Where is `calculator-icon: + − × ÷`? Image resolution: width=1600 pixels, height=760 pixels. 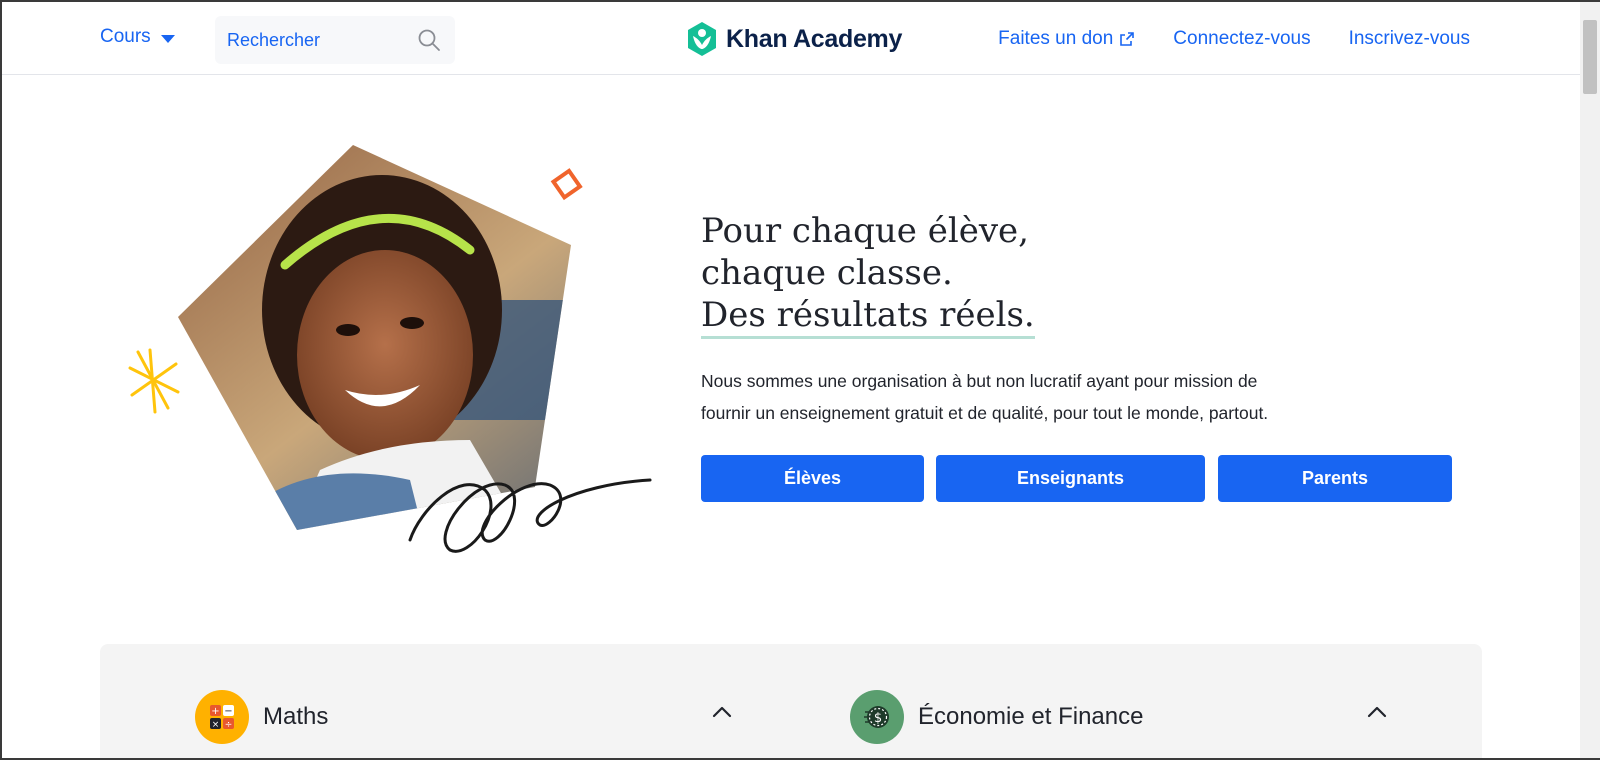 calculator-icon: + − × ÷ is located at coordinates (222, 717).